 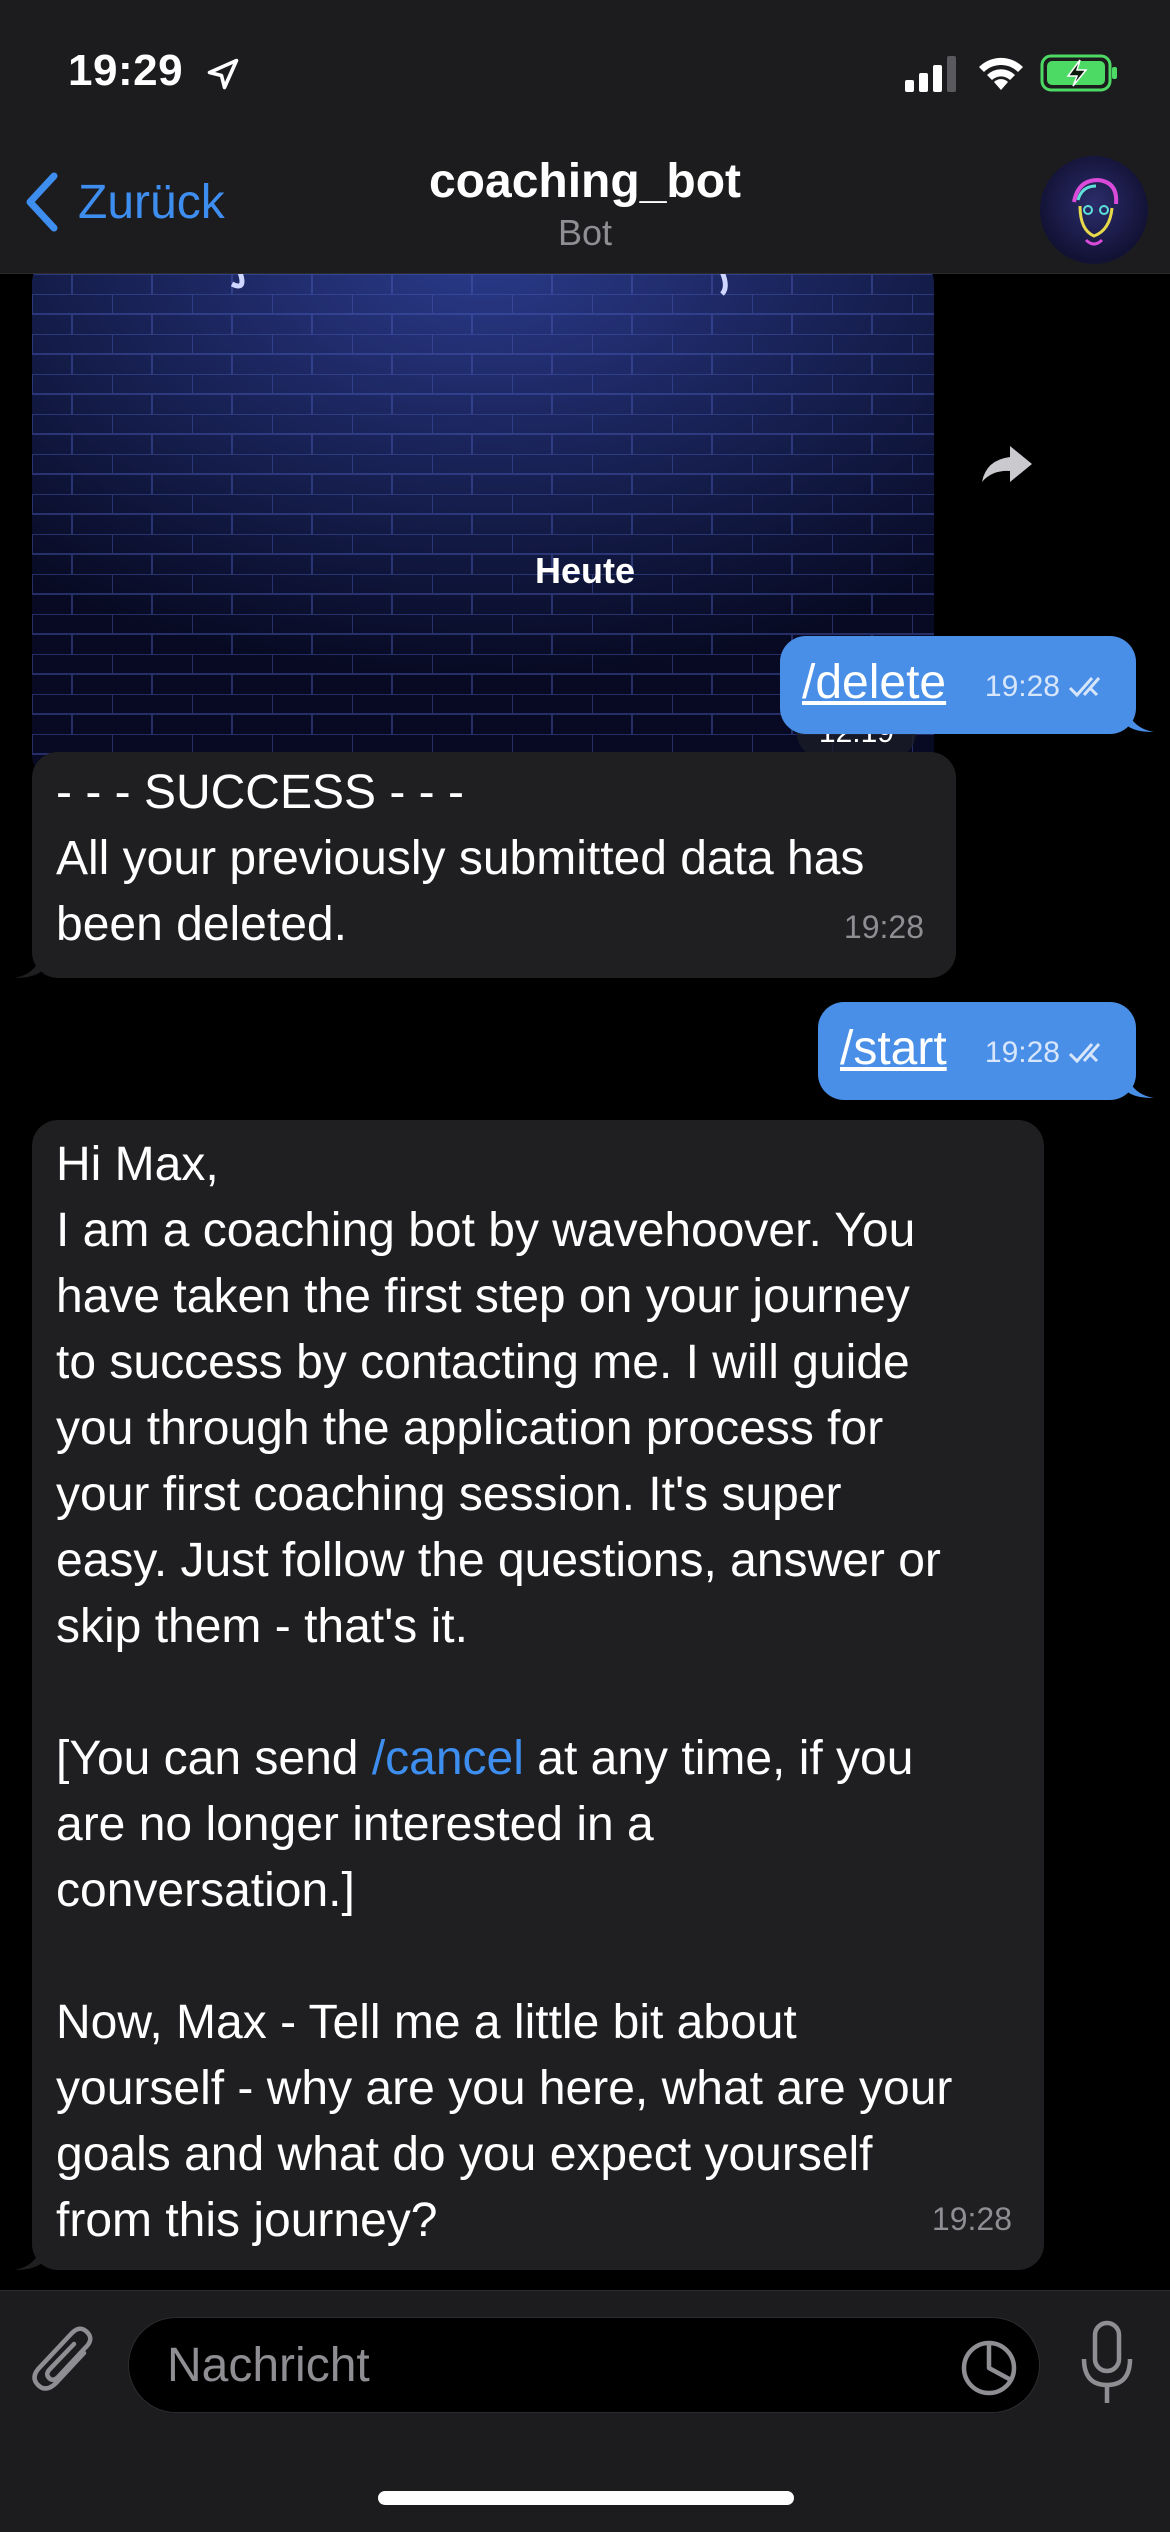 I want to click on home-indicator, so click(x=586, y=2498).